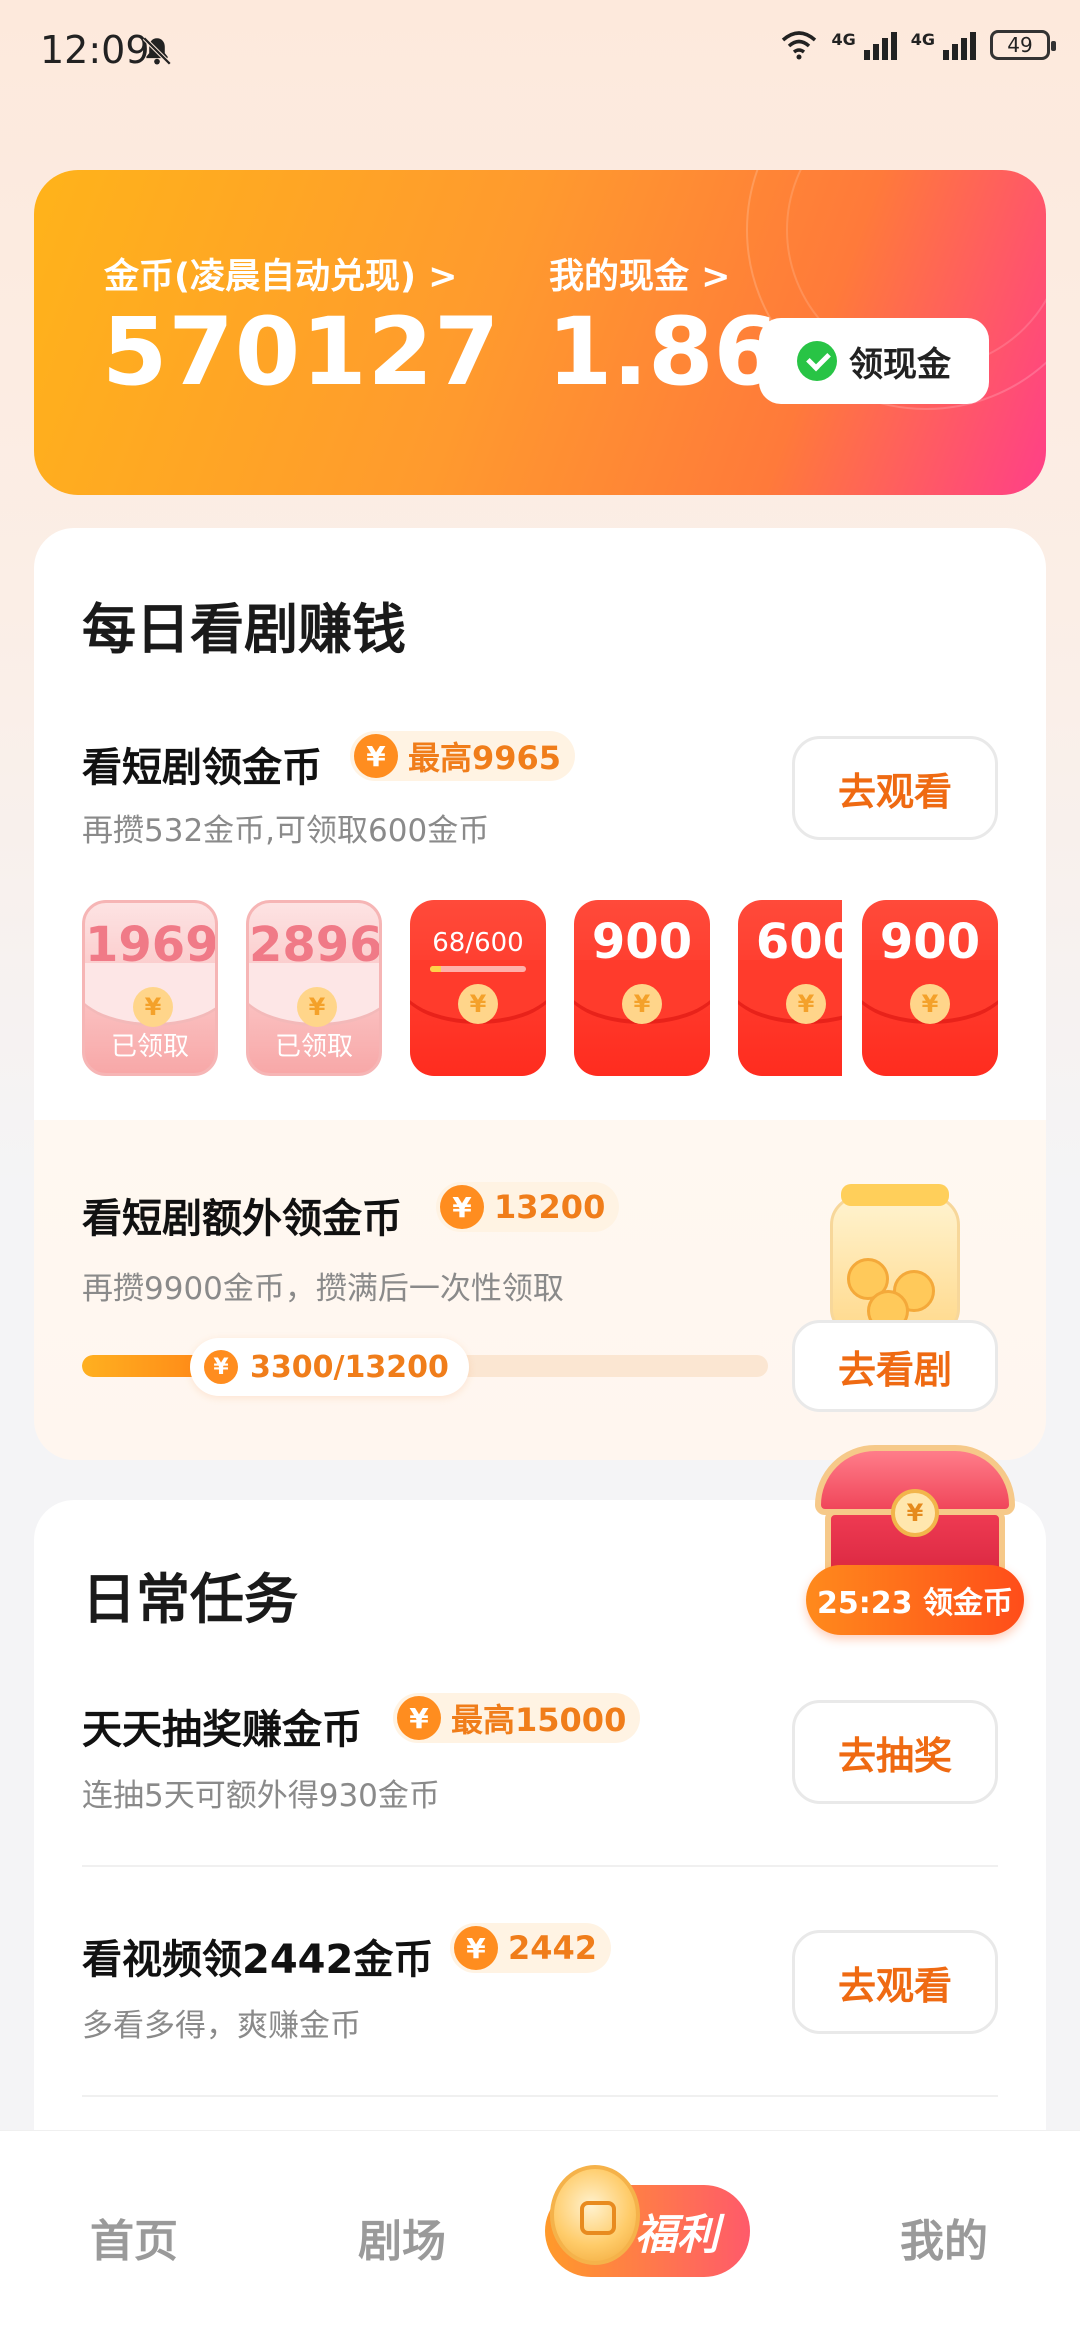 This screenshot has height=2340, width=1080. I want to click on task-title-extra-coins: 看短剧额外领金币, so click(242, 1219).